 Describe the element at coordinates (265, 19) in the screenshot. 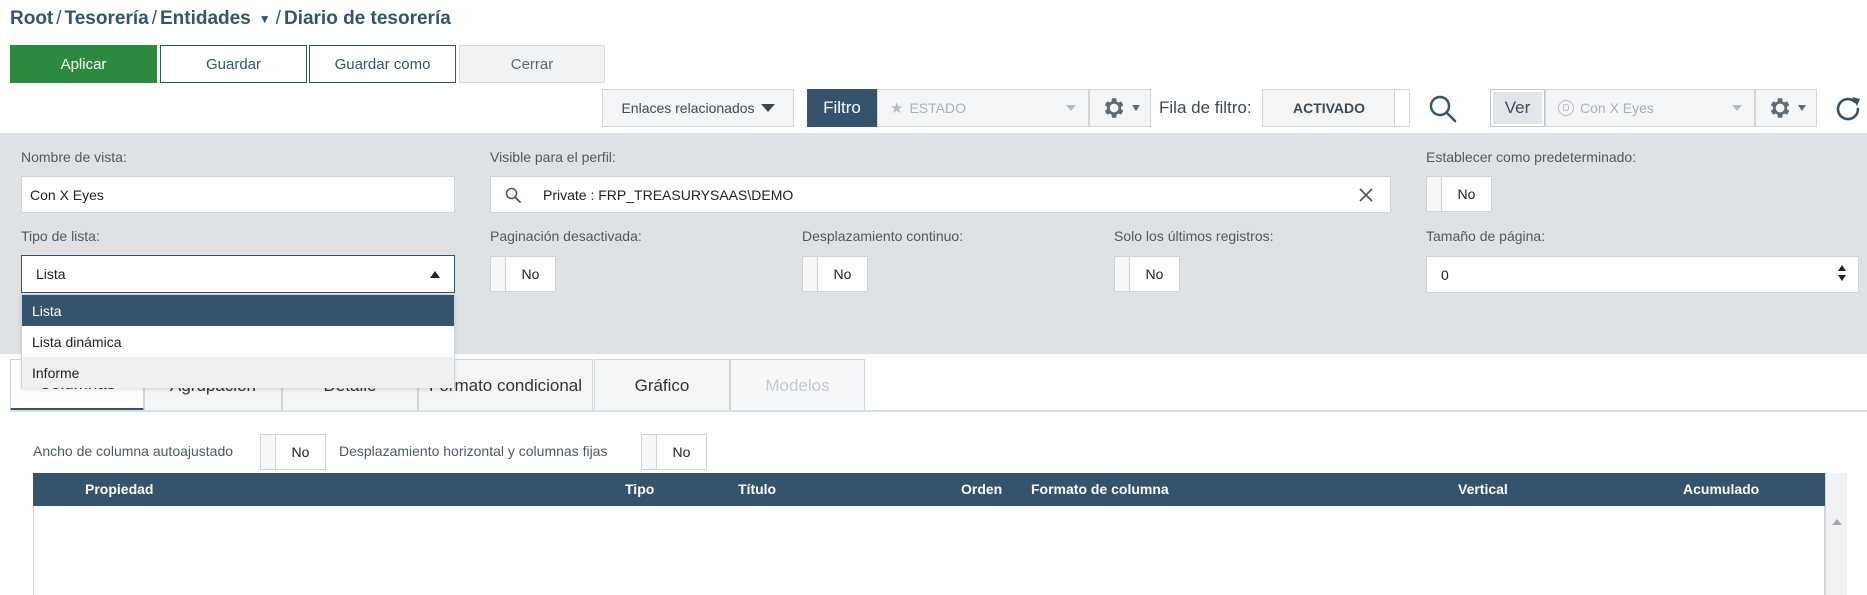

I see `chevron-down-icon: ▼` at that location.